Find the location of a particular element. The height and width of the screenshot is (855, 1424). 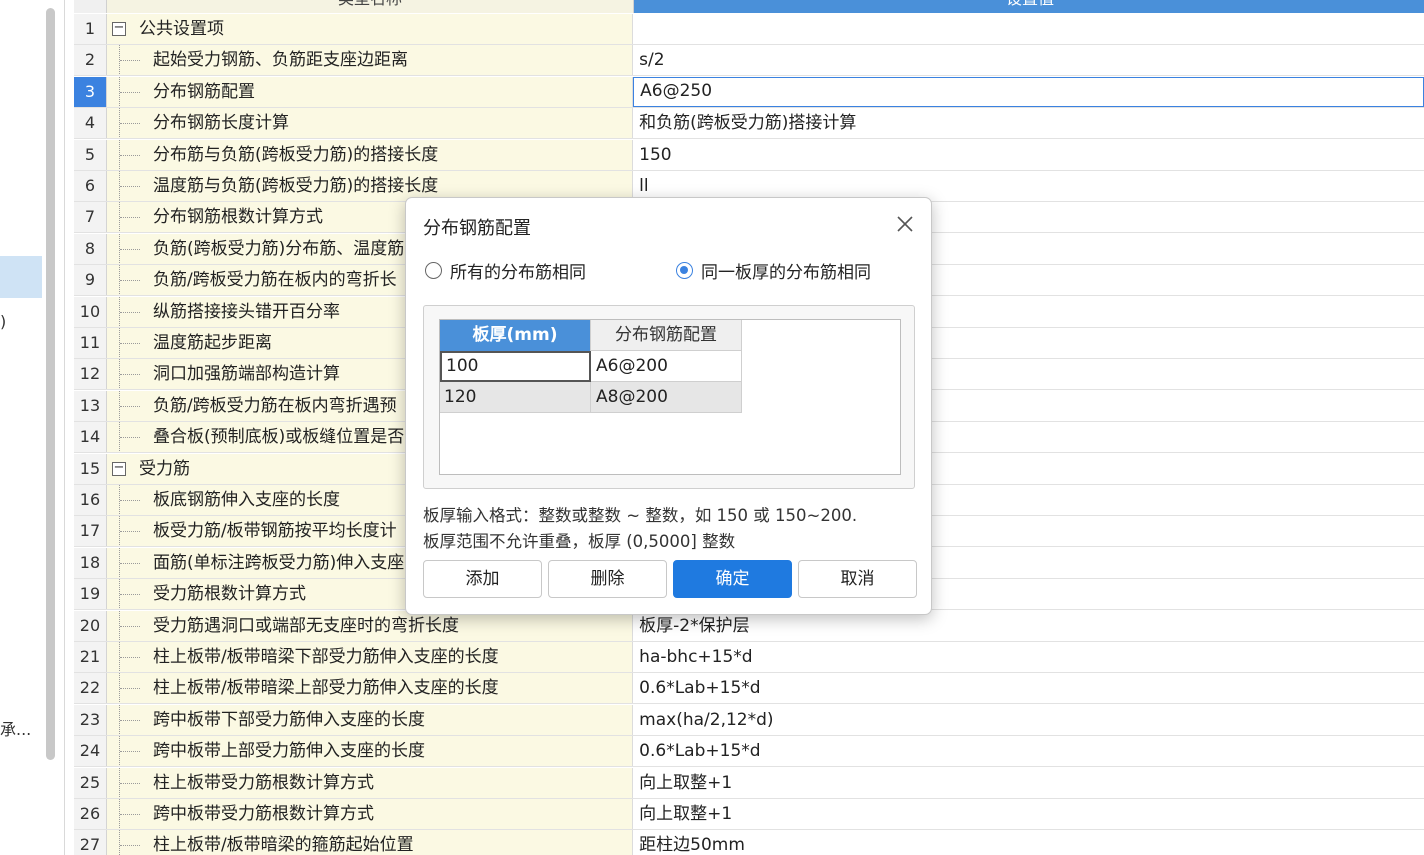

type-name-cell: 柱上板带/板带暗梁下部受力筋伸入支座的长度 is located at coordinates (370, 657).